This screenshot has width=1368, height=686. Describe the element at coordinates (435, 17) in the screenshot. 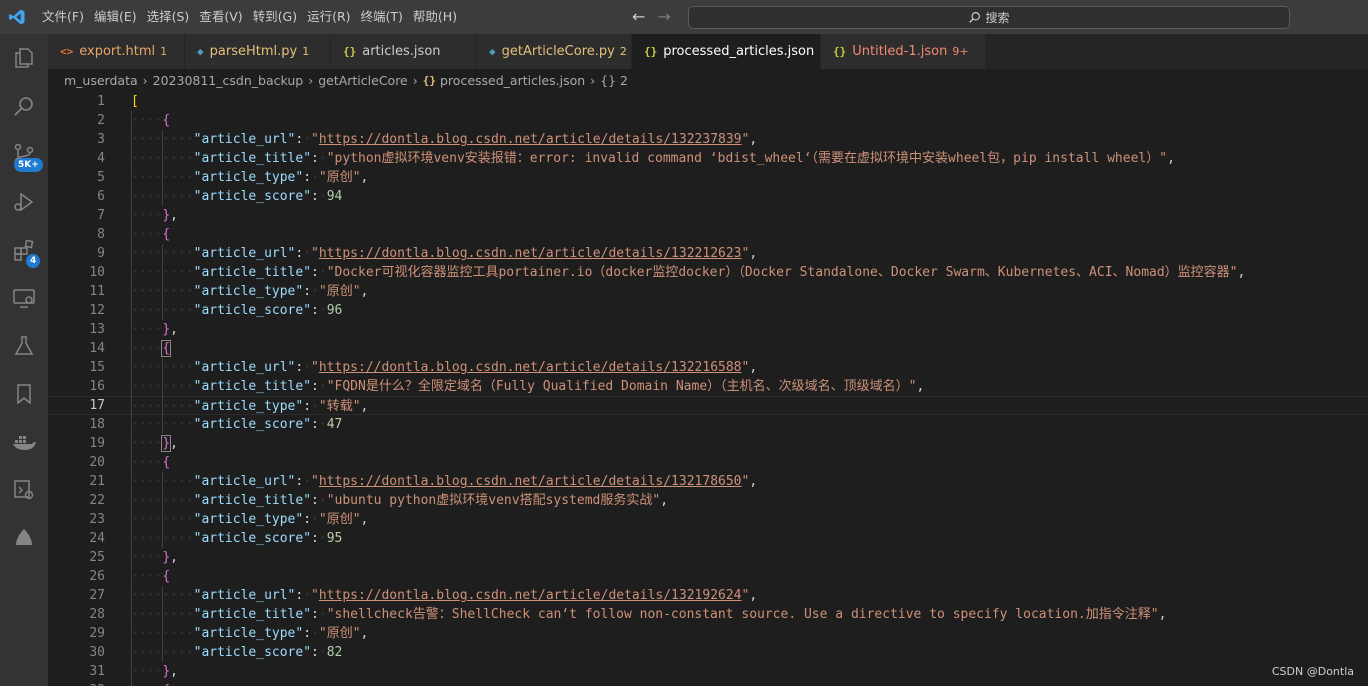

I see `menu-help: 帮助(H)` at that location.